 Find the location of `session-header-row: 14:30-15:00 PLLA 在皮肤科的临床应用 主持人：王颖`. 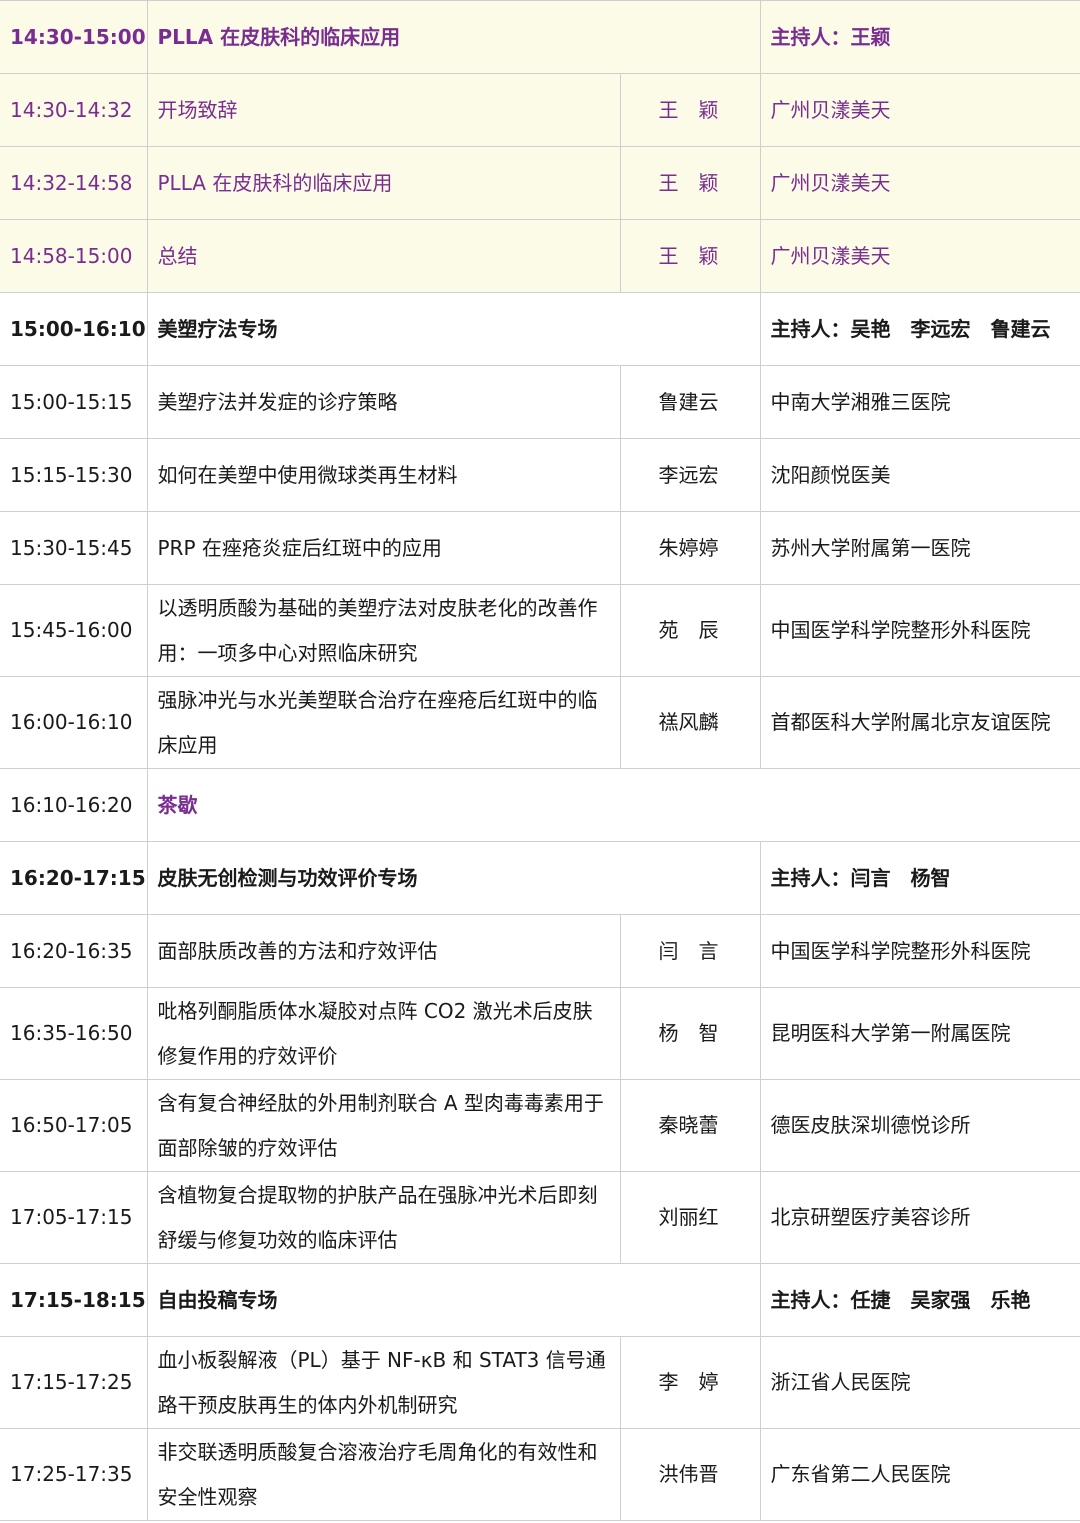

session-header-row: 14:30-15:00 PLLA 在皮肤科的临床应用 主持人：王颖 is located at coordinates (540, 37).